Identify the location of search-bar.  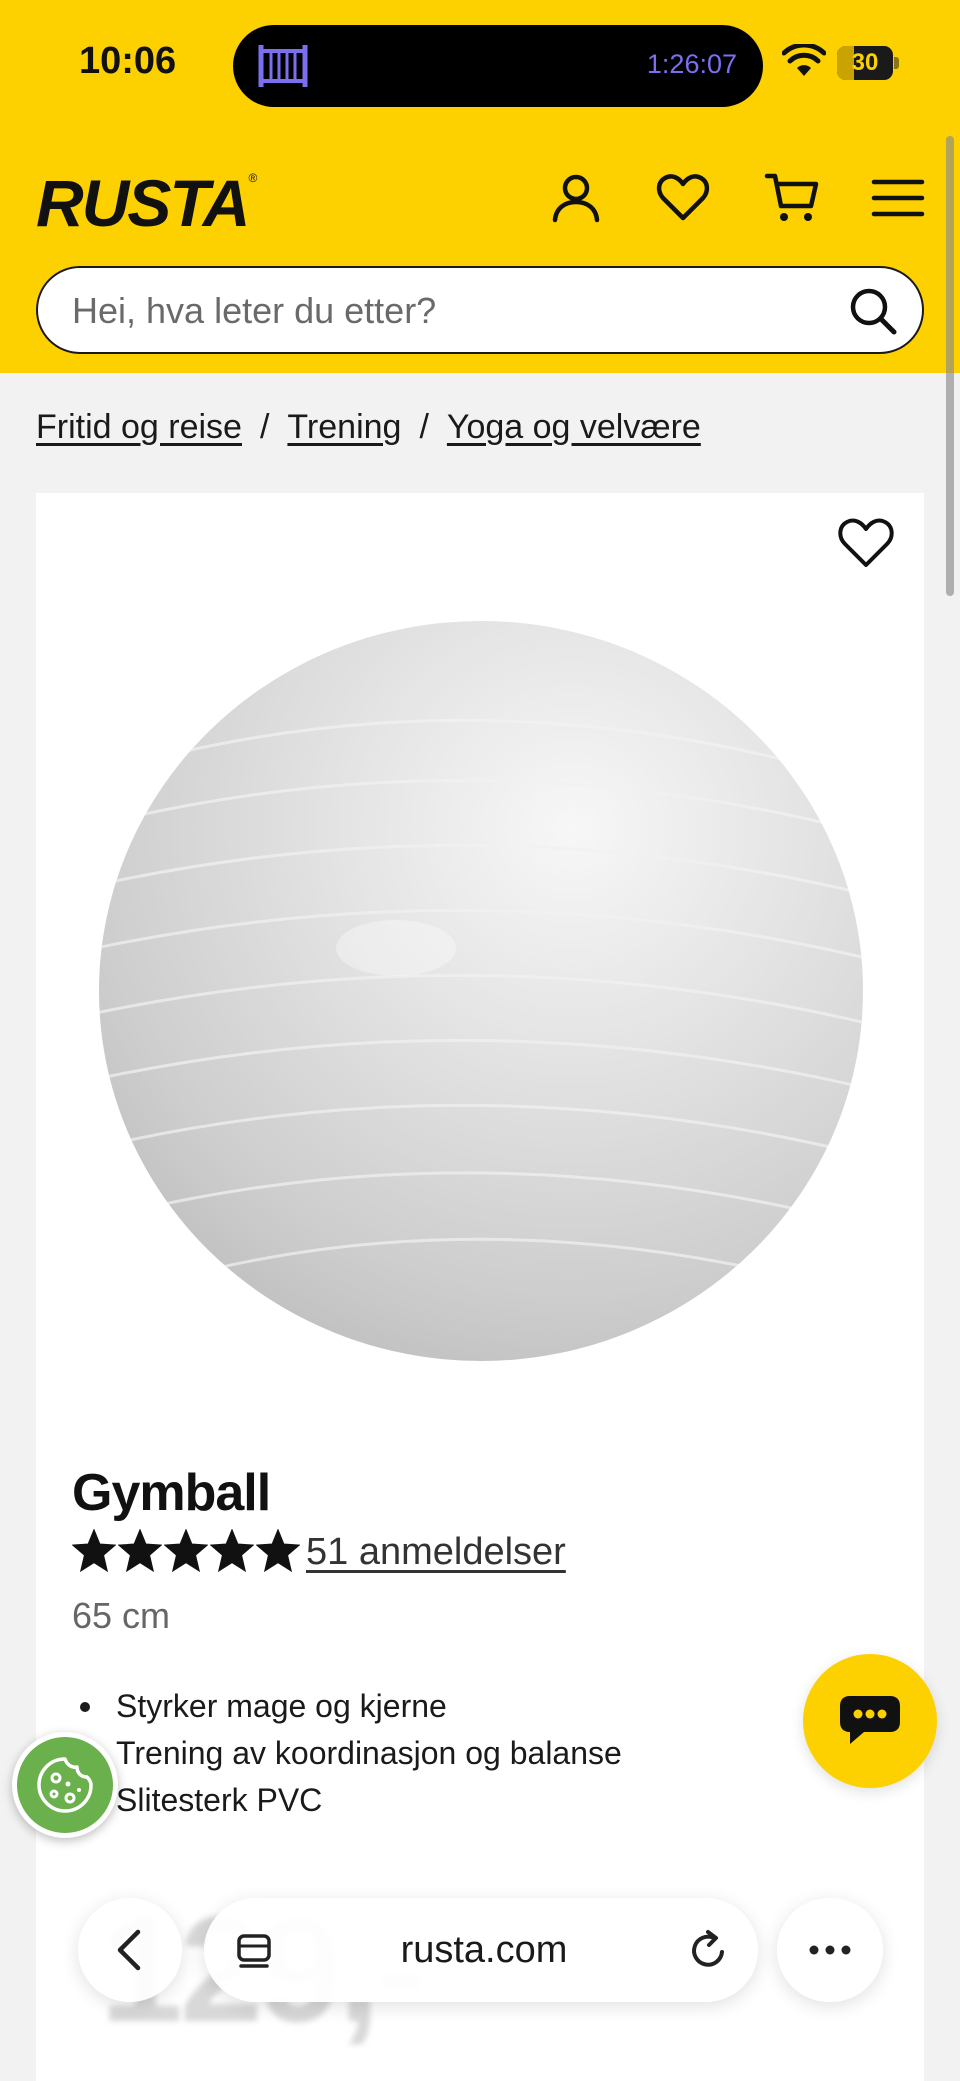
(480, 310).